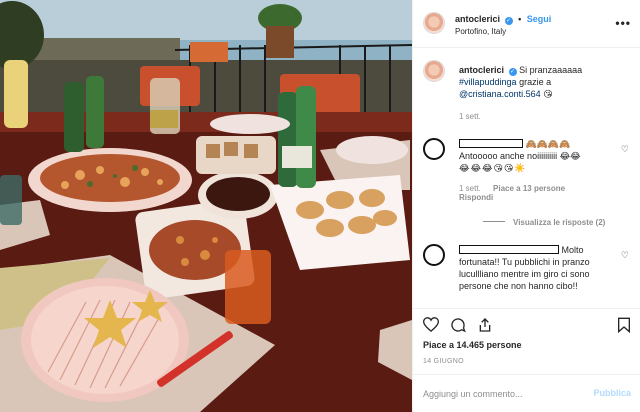 The image size is (640, 412). What do you see at coordinates (480, 31) in the screenshot?
I see `post-location: Portofino, Italy` at bounding box center [480, 31].